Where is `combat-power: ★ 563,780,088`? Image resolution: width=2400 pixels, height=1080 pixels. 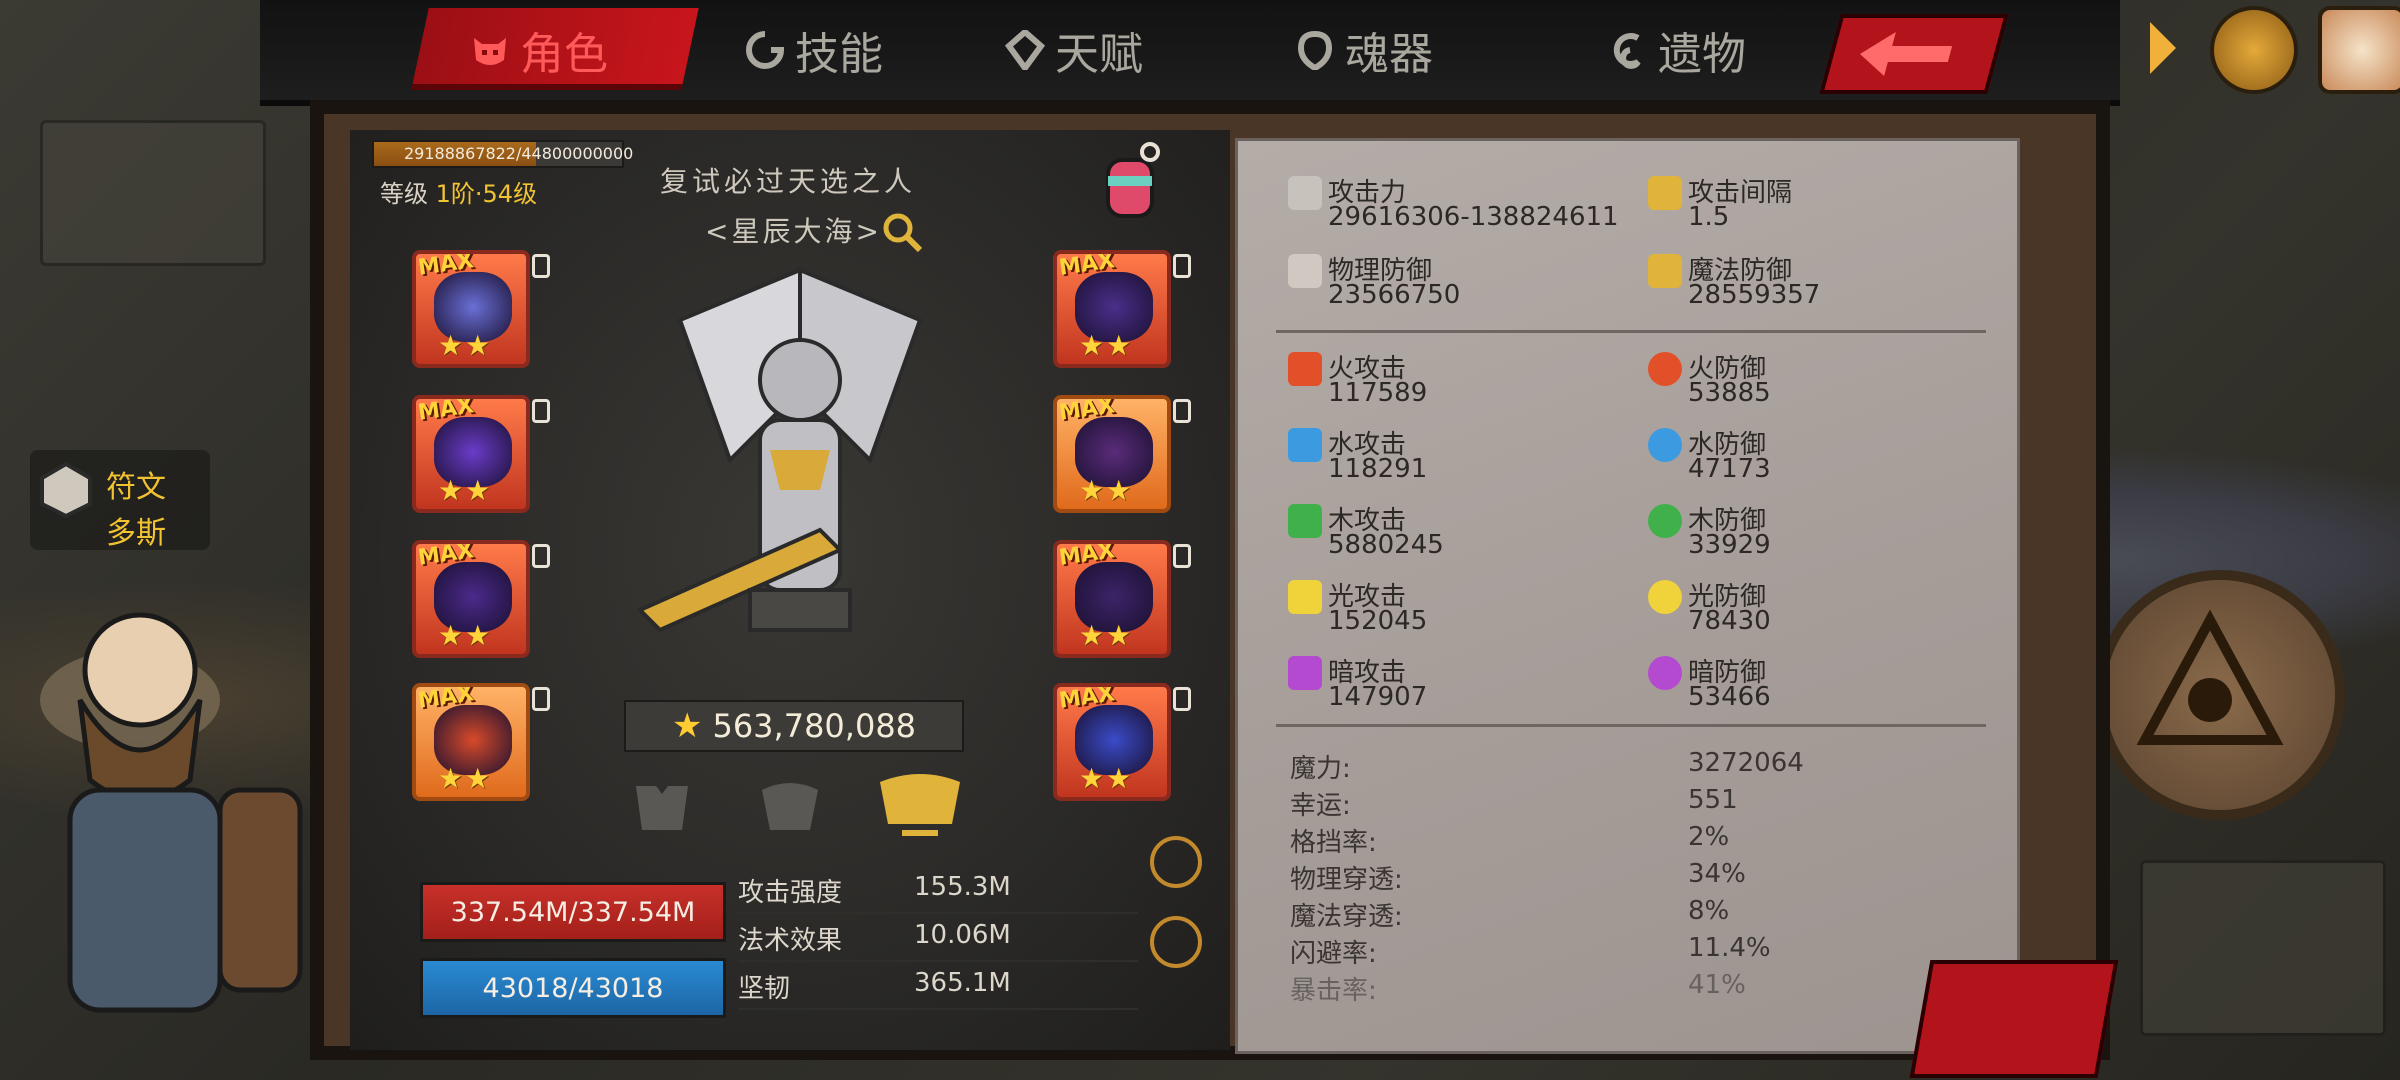 combat-power: ★ 563,780,088 is located at coordinates (794, 726).